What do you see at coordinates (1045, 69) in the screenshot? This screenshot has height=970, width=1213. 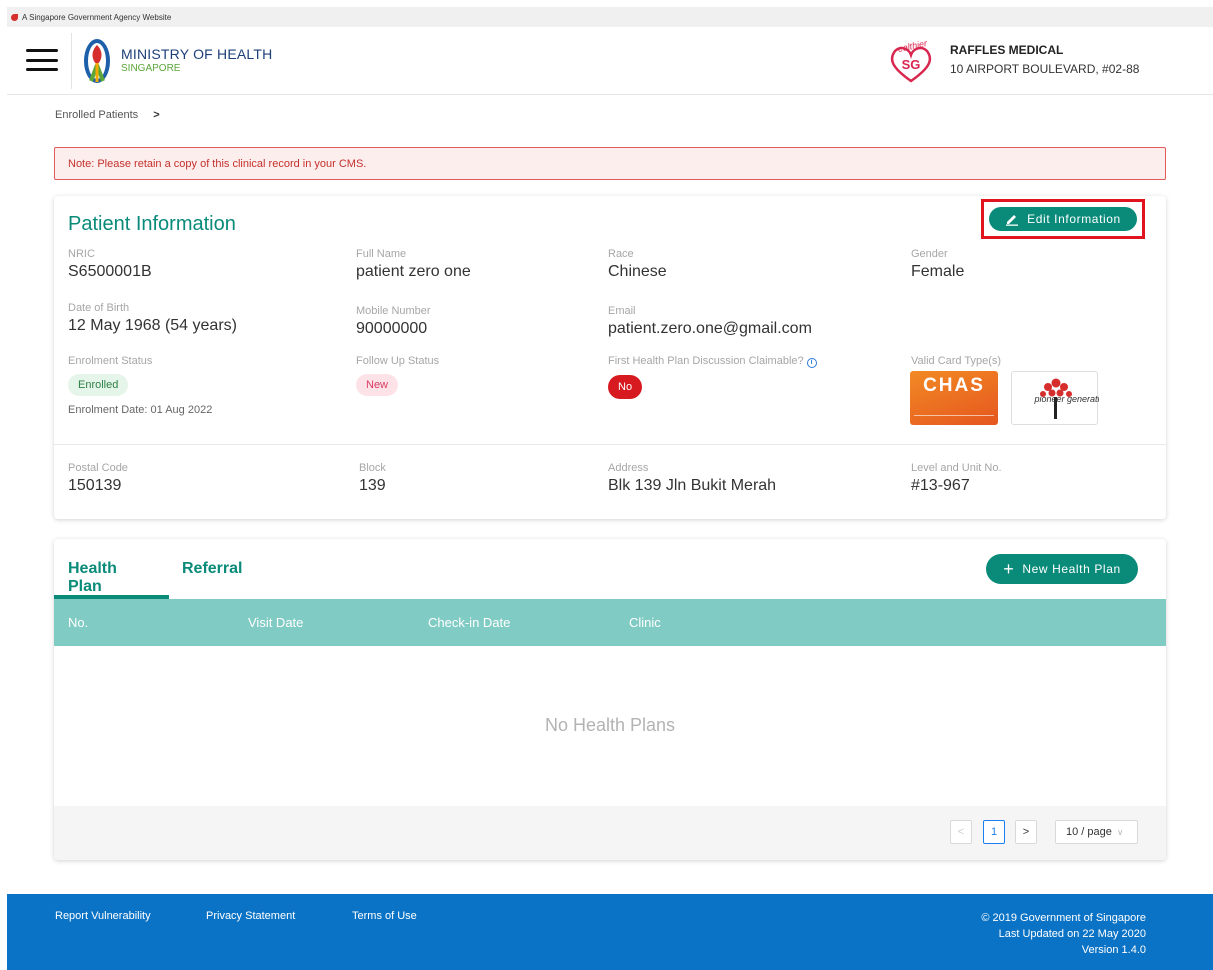 I see `clinic-address: 10 AIRPORT BOULEVARD, #02-88` at bounding box center [1045, 69].